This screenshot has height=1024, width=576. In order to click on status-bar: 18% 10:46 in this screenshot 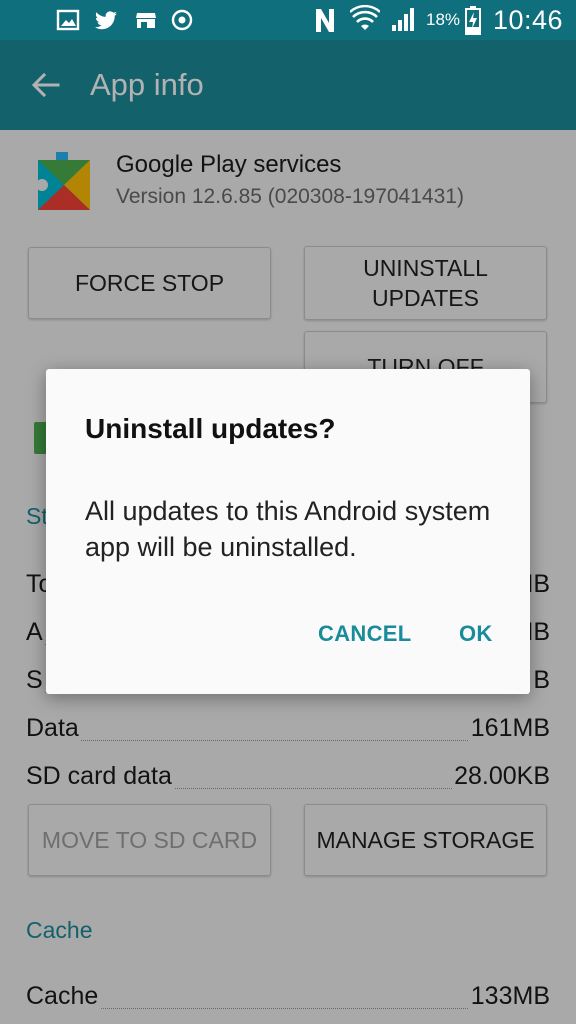, I will do `click(288, 20)`.